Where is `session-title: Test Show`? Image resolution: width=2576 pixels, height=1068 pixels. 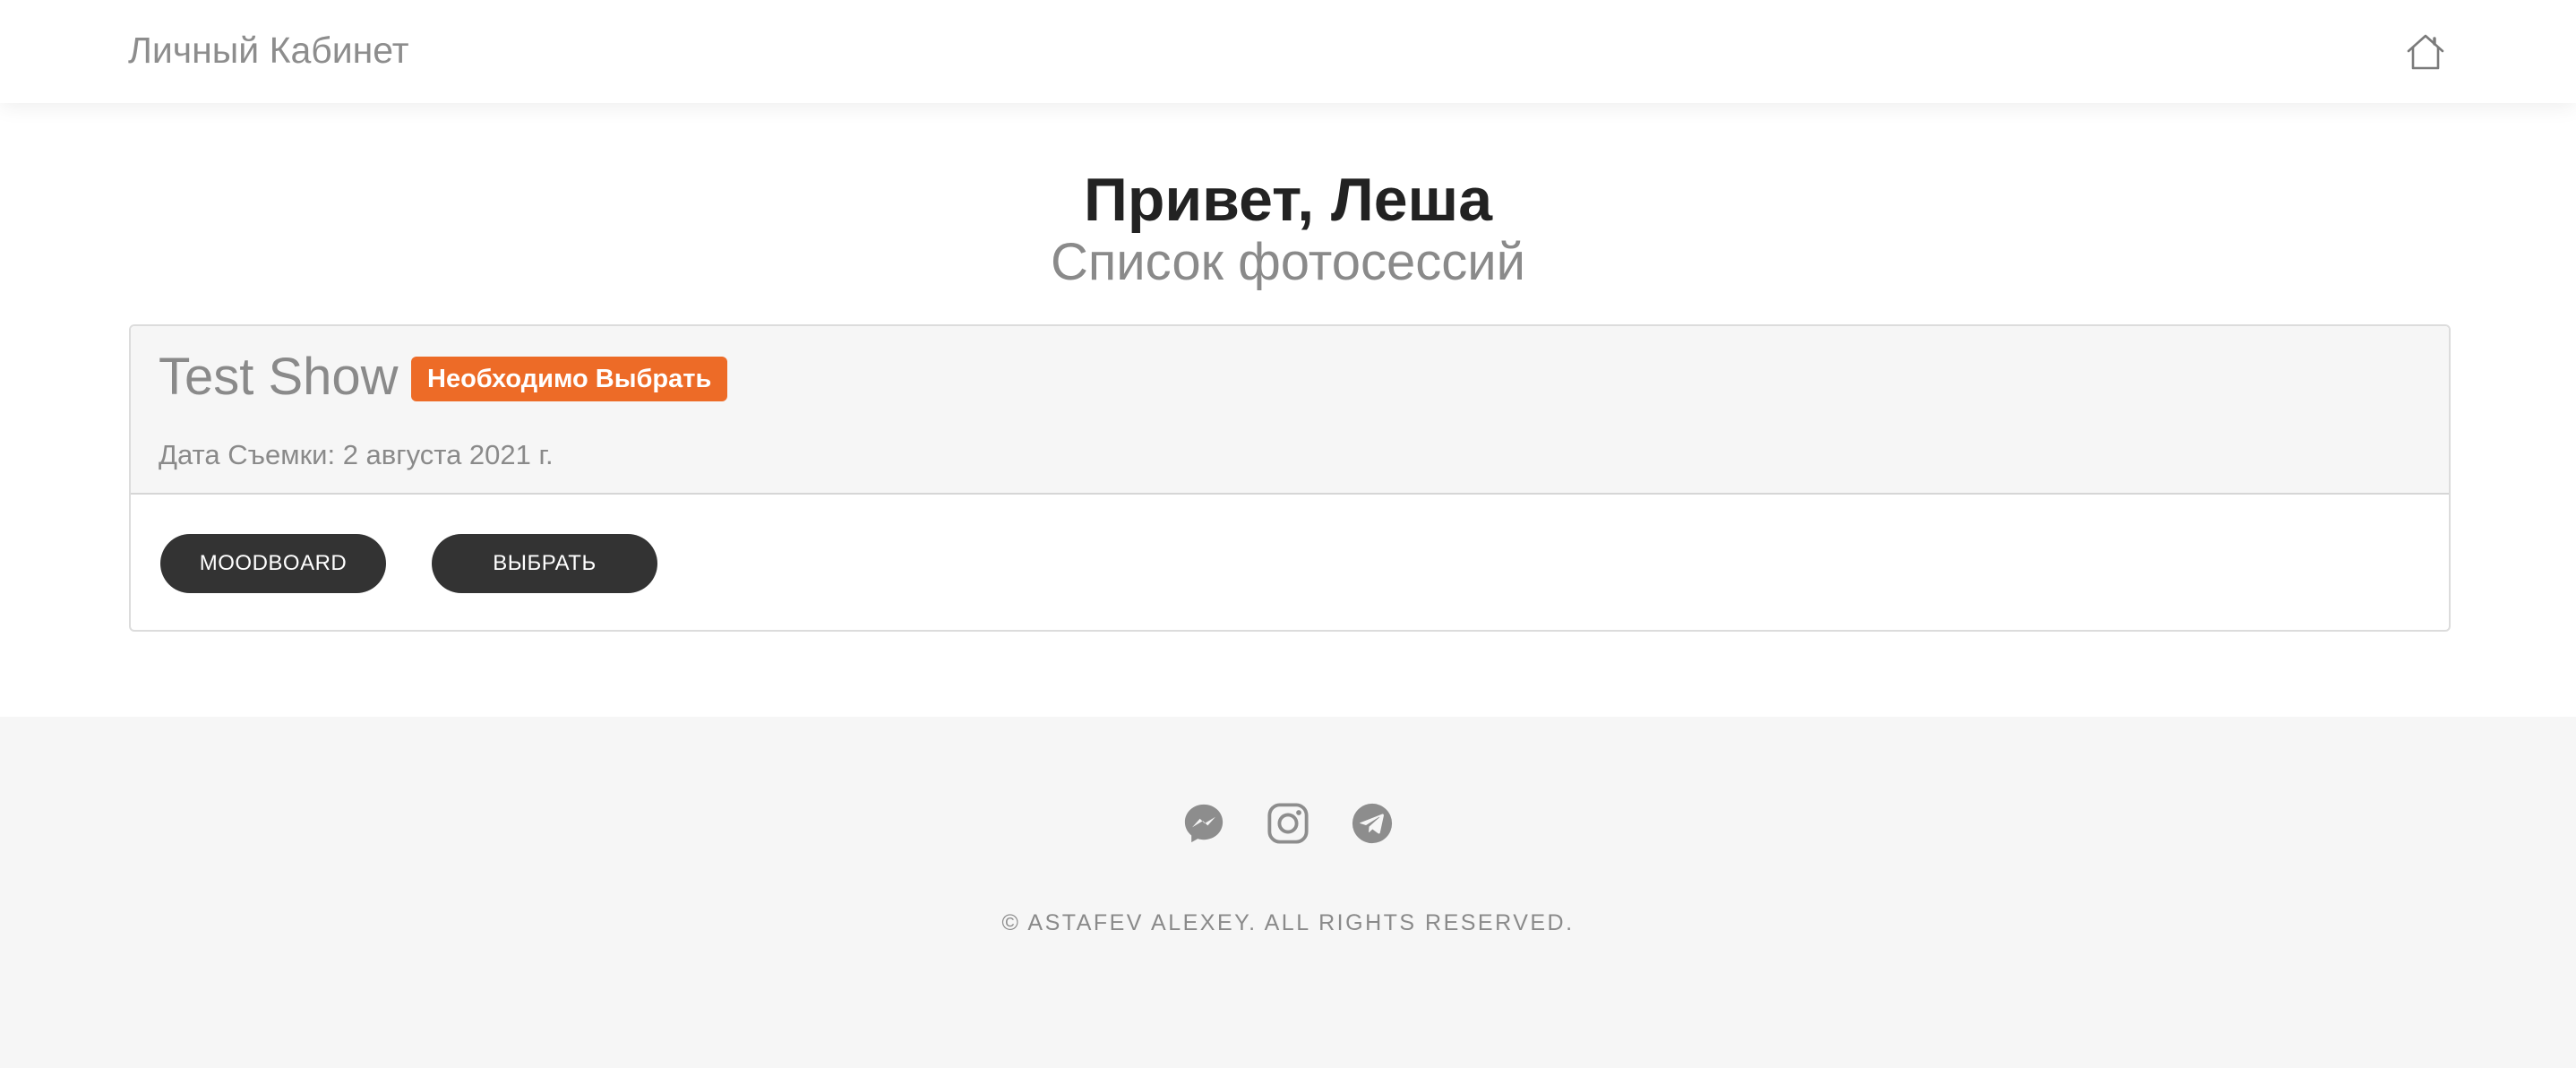
session-title: Test Show is located at coordinates (279, 377).